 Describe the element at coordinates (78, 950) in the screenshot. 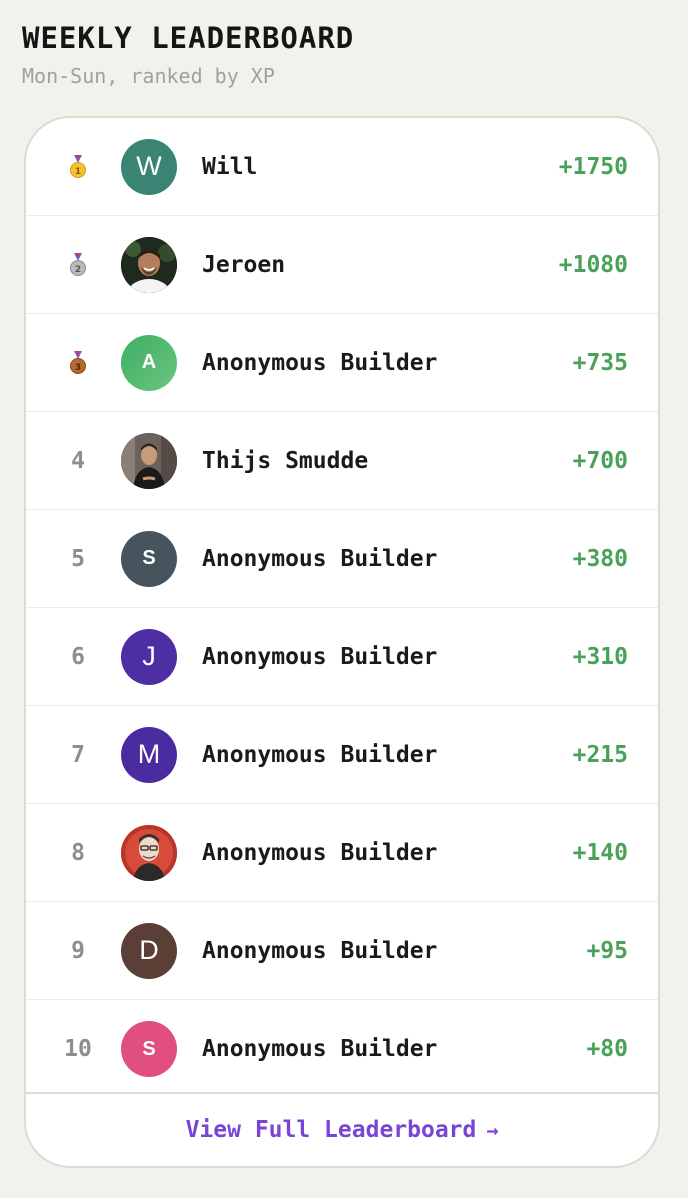

I see `rank-number: 9` at that location.